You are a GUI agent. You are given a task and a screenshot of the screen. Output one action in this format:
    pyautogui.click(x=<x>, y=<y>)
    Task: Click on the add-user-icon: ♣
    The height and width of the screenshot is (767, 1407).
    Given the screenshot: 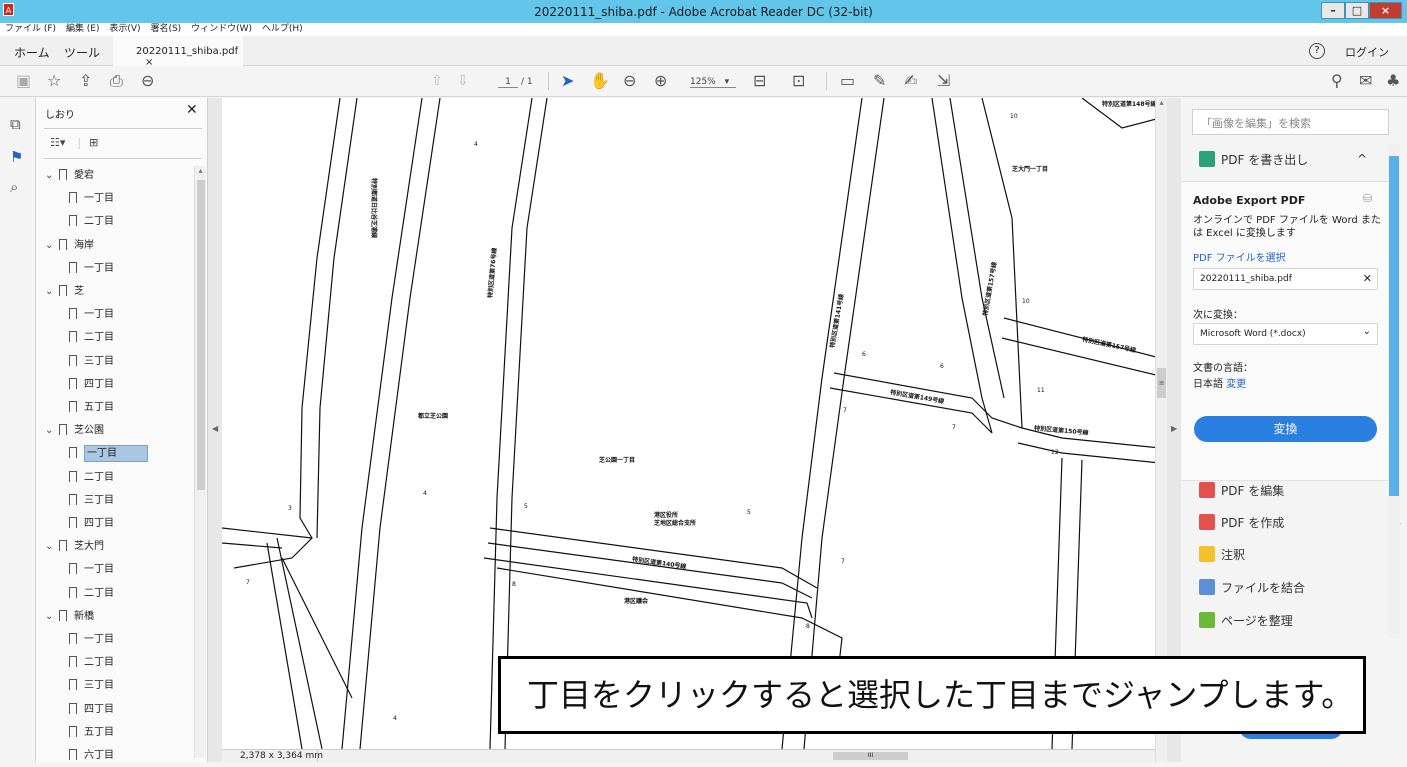 What is the action you would take?
    pyautogui.click(x=1393, y=81)
    